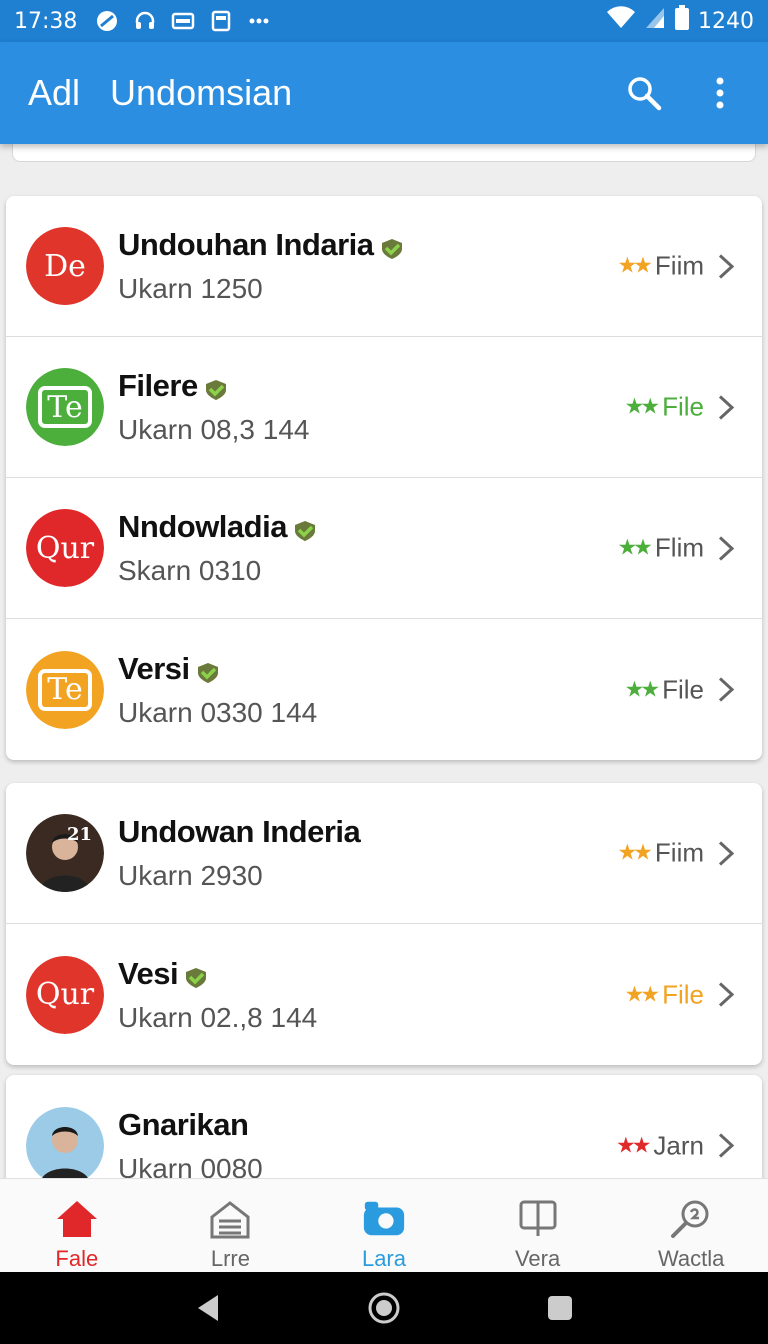 This screenshot has height=1344, width=768. Describe the element at coordinates (679, 547) in the screenshot. I see `item-tag: Flim` at that location.